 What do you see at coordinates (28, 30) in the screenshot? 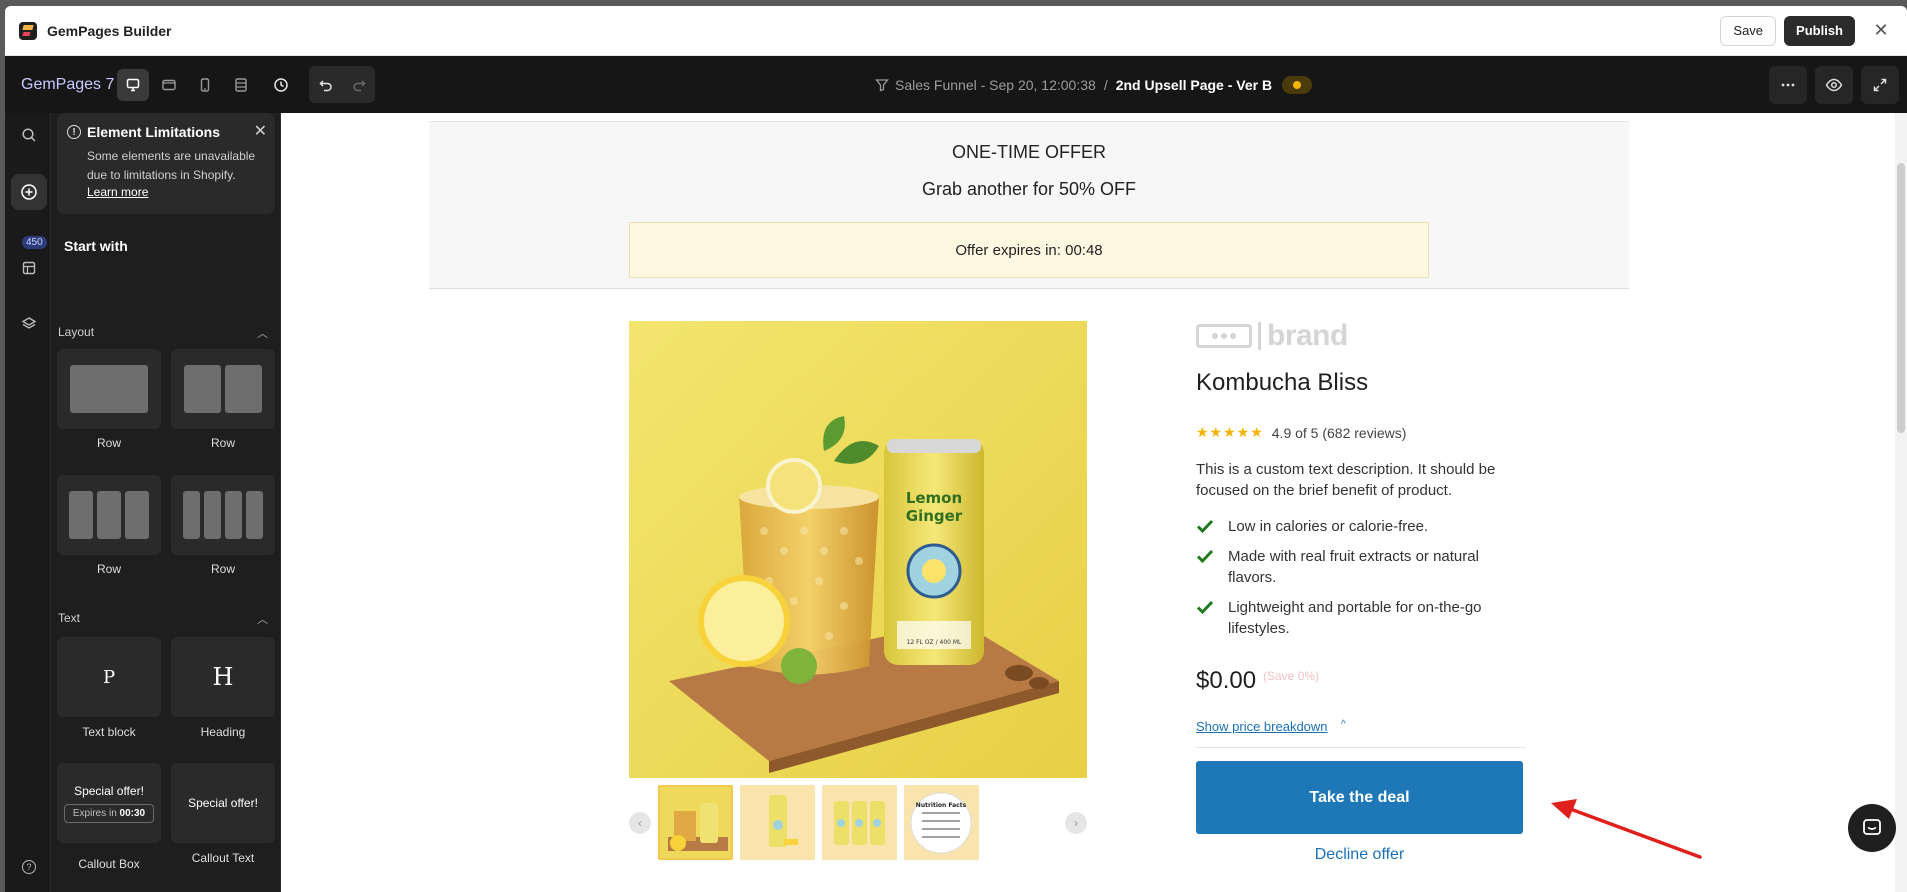
I see `gempages-logo-icon` at bounding box center [28, 30].